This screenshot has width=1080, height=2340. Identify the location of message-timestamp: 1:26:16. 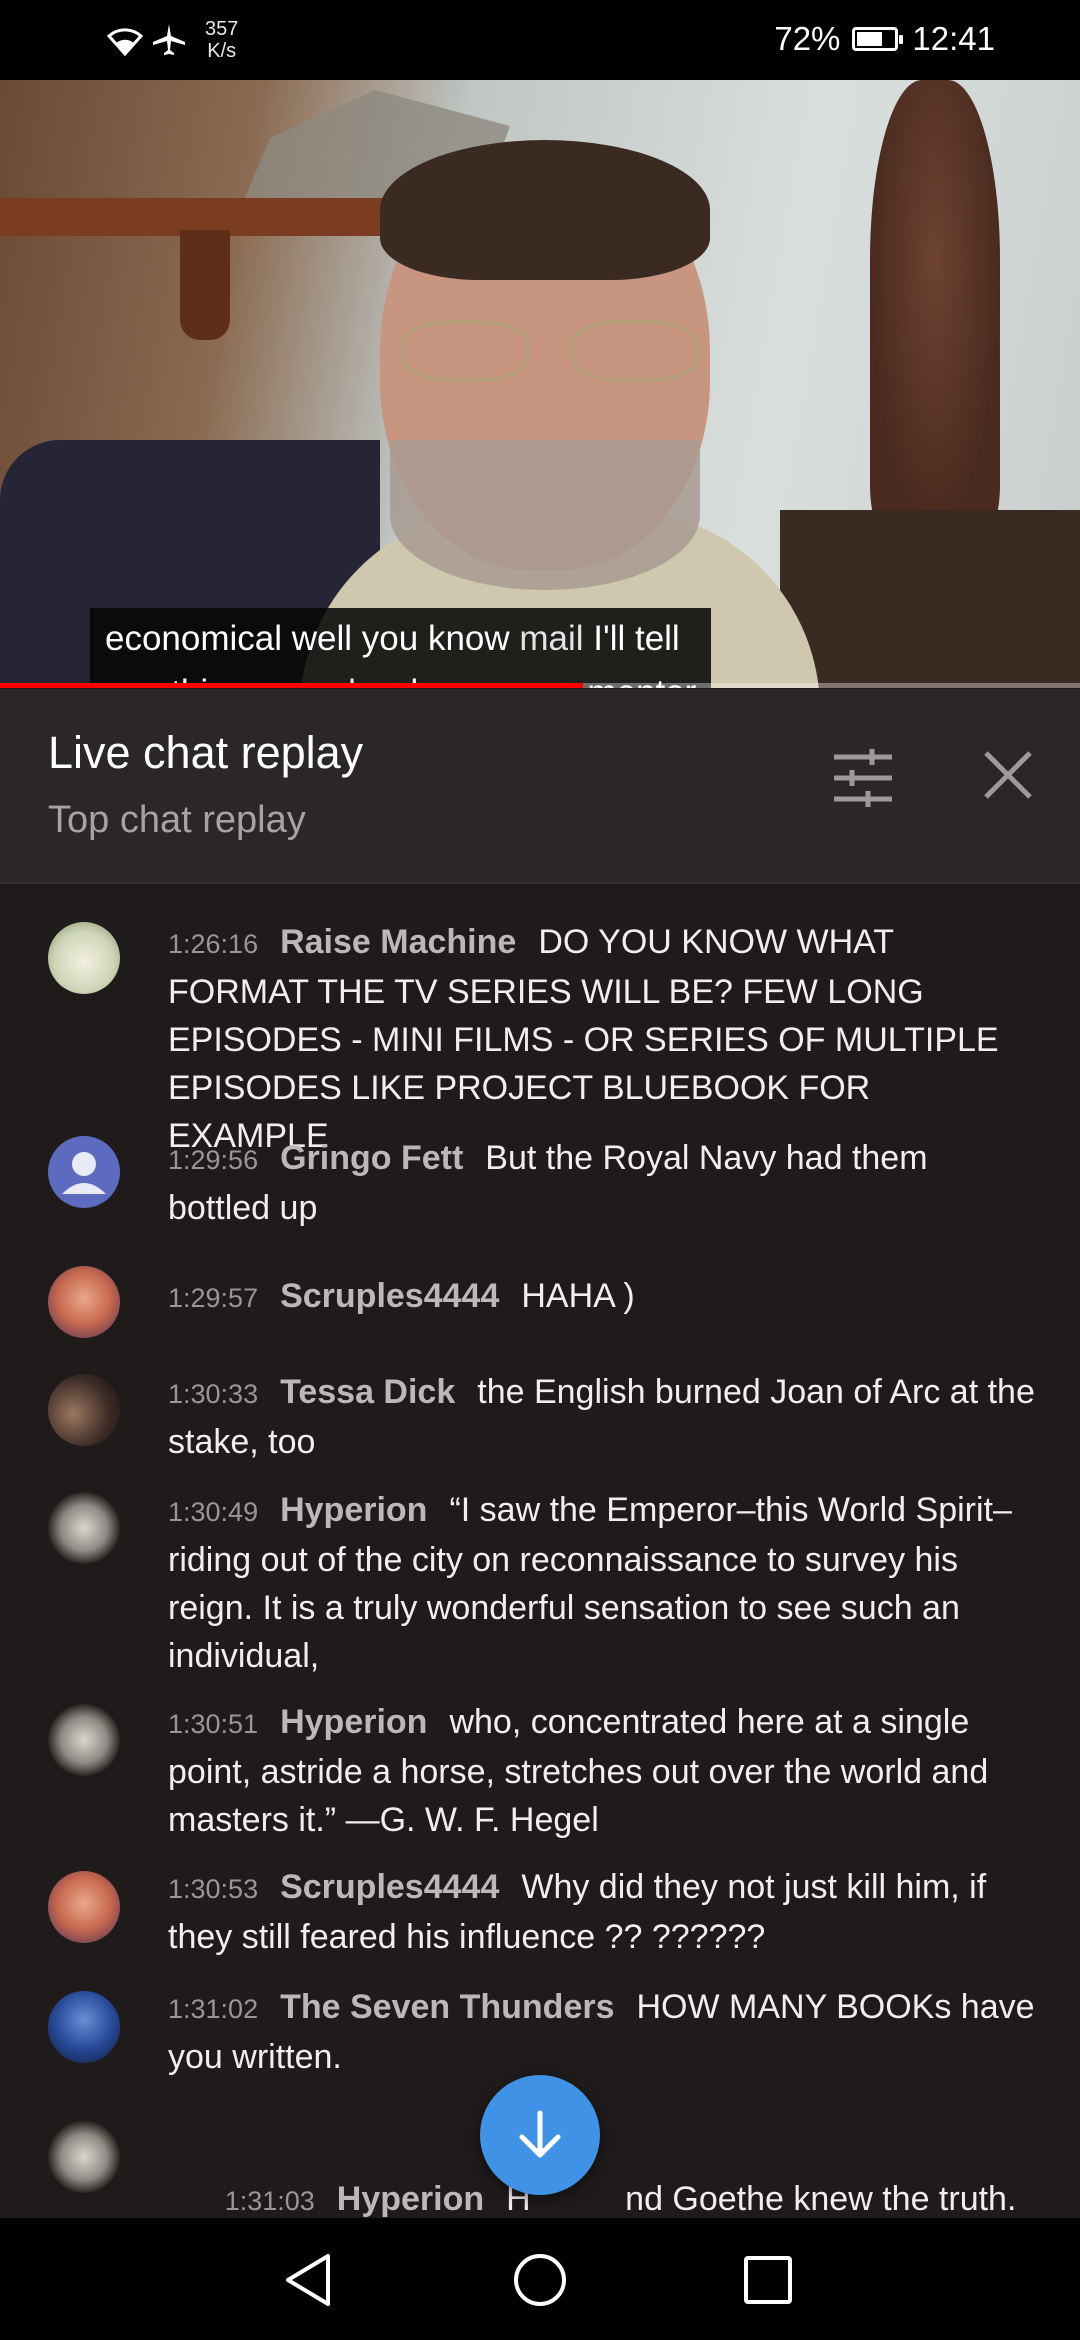
(213, 944).